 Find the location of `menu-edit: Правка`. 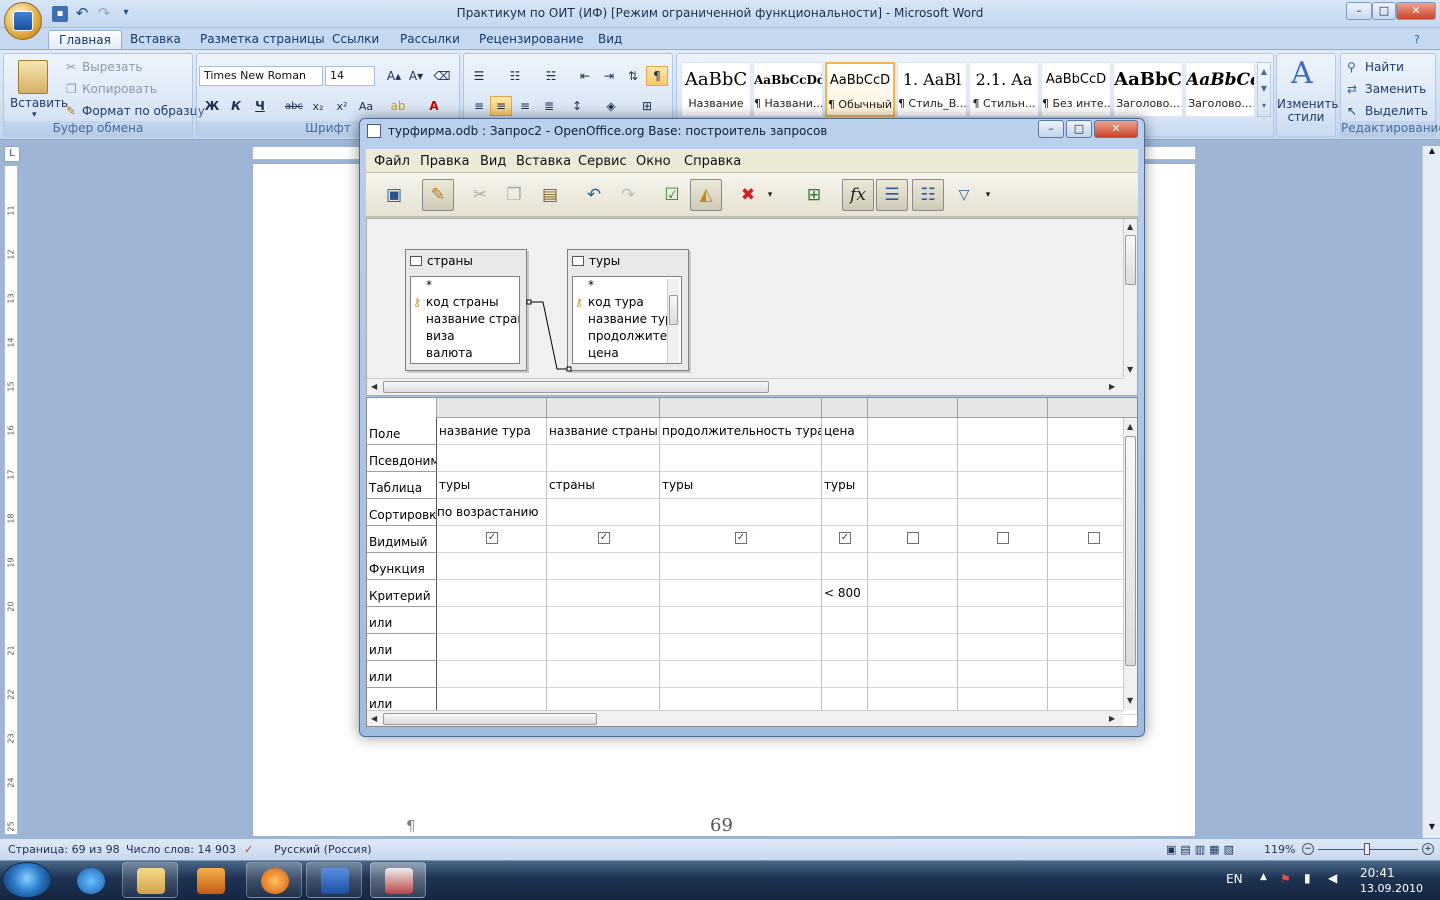

menu-edit: Правка is located at coordinates (444, 161).